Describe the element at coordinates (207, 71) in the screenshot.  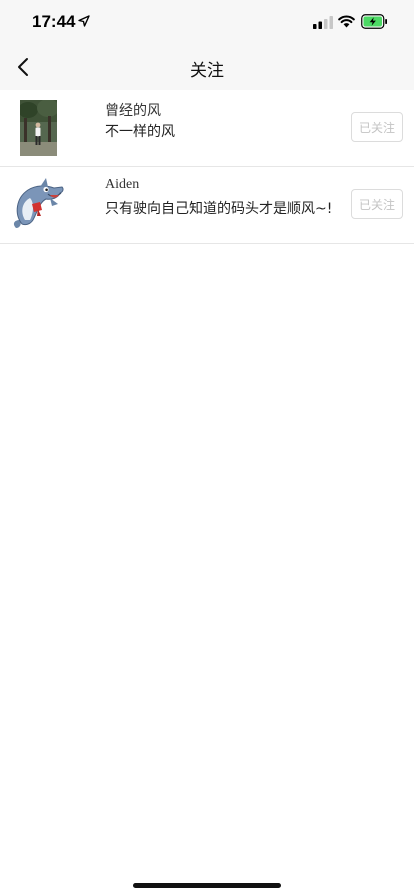
I see `page-title: 关注` at that location.